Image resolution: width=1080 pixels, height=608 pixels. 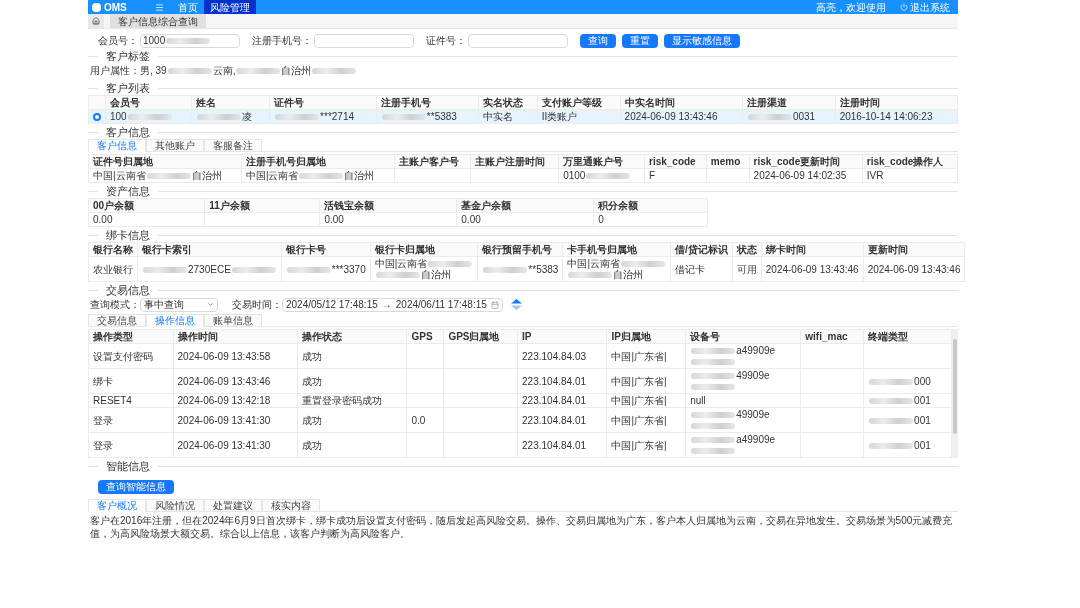 I want to click on column-header: IP, so click(x=562, y=336).